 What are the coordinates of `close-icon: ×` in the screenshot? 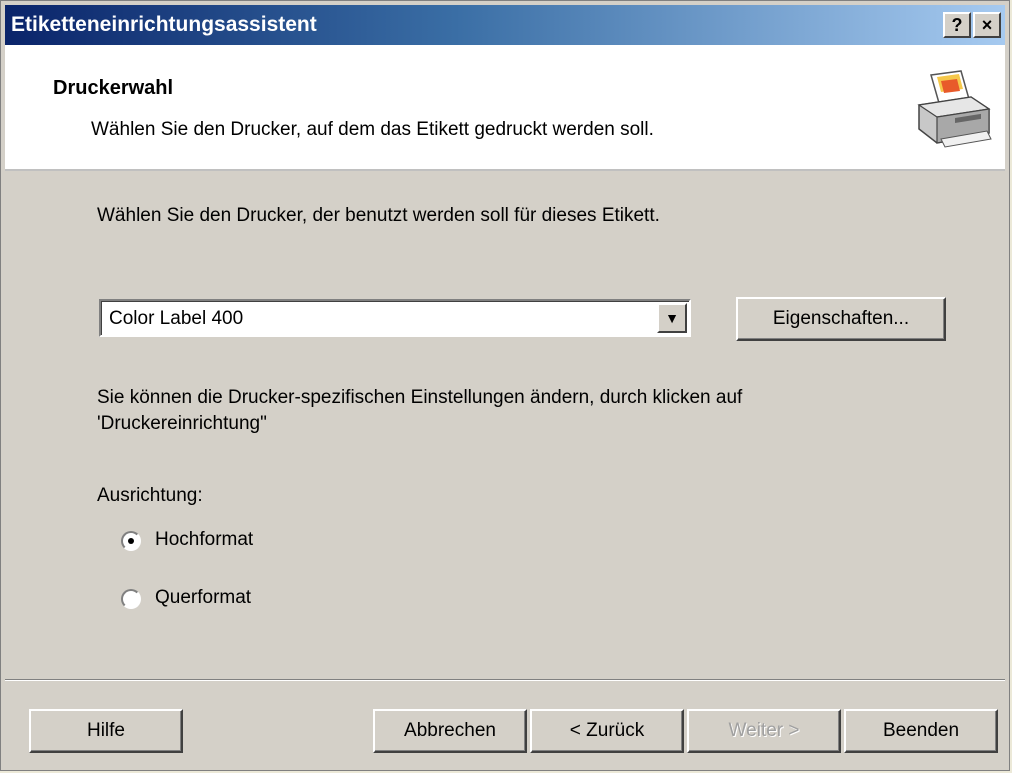 It's located at (987, 25).